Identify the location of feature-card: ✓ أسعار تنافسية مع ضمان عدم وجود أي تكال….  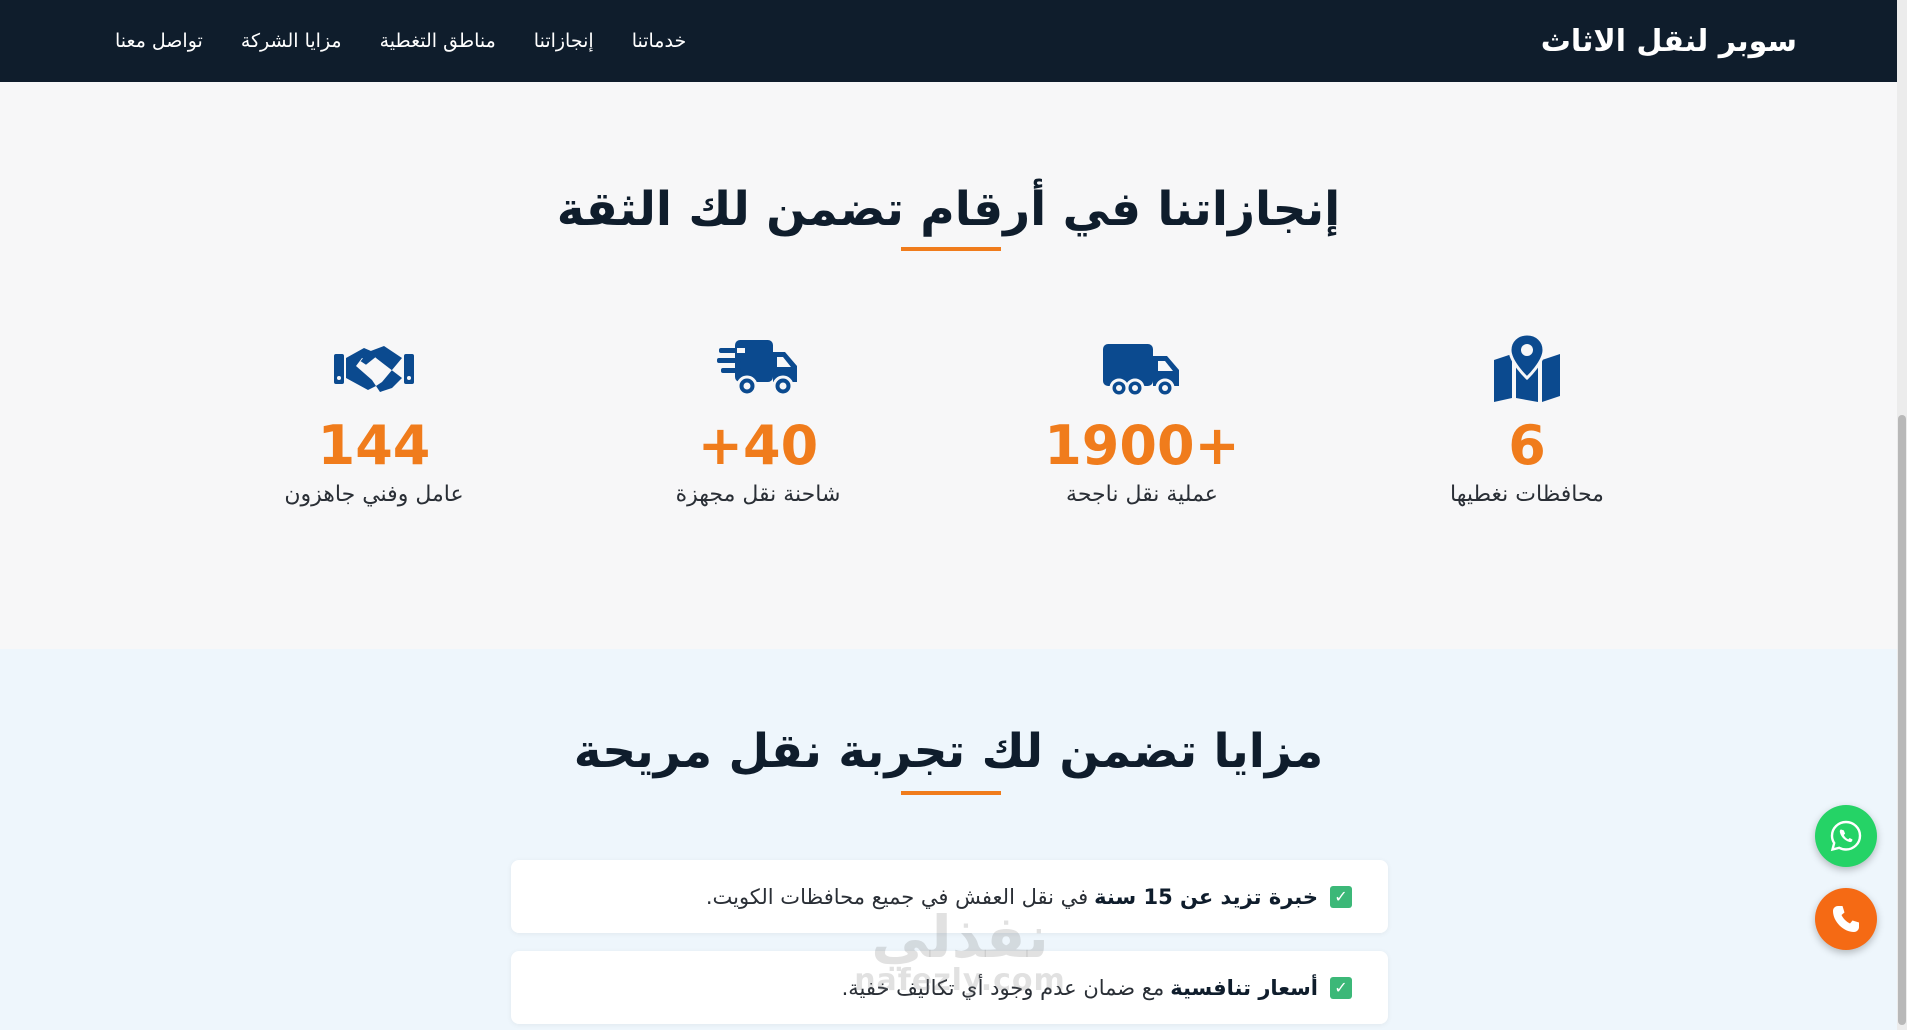
(949, 987).